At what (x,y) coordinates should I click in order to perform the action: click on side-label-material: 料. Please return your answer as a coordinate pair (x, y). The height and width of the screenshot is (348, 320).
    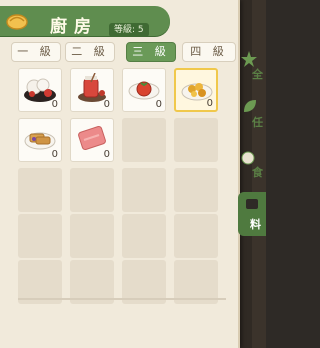
    Looking at the image, I should click on (255, 224).